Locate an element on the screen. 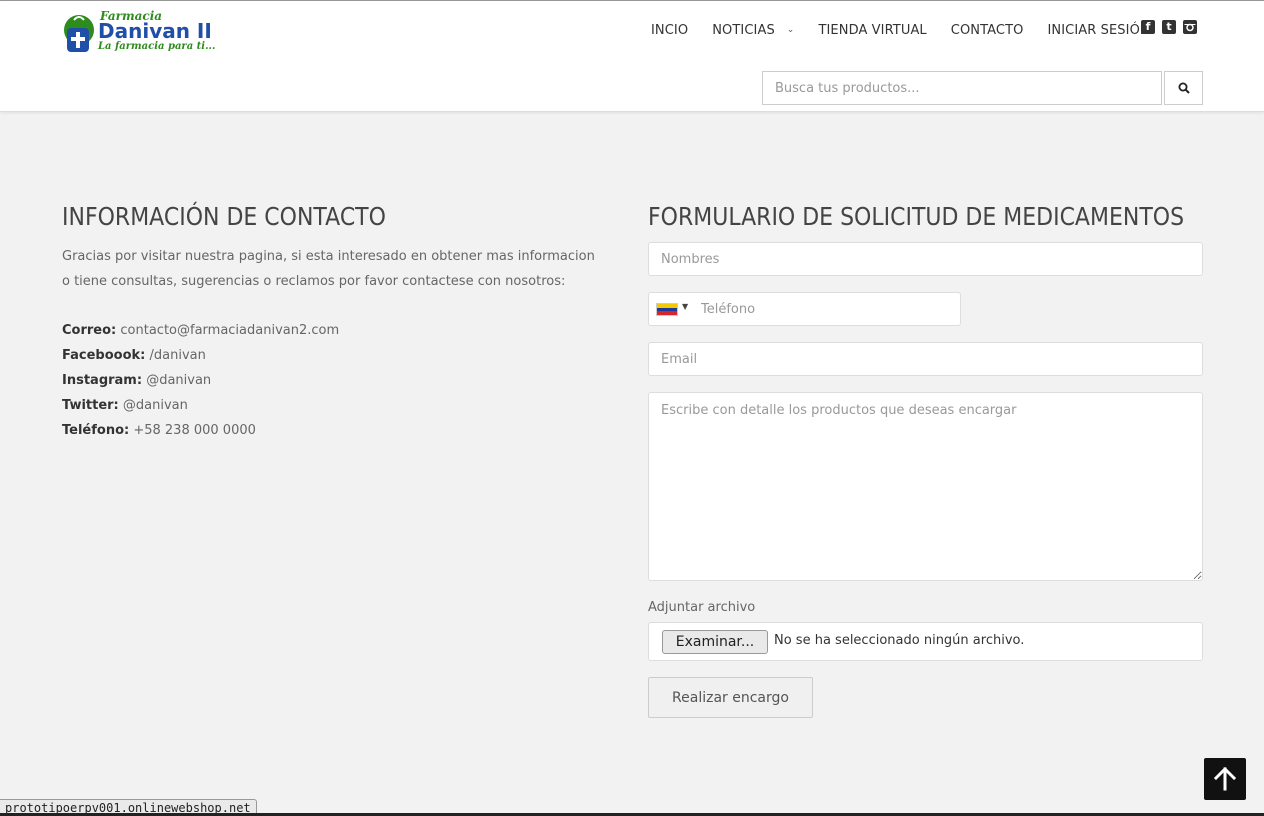 This screenshot has width=1264, height=816. search-button is located at coordinates (1183, 88).